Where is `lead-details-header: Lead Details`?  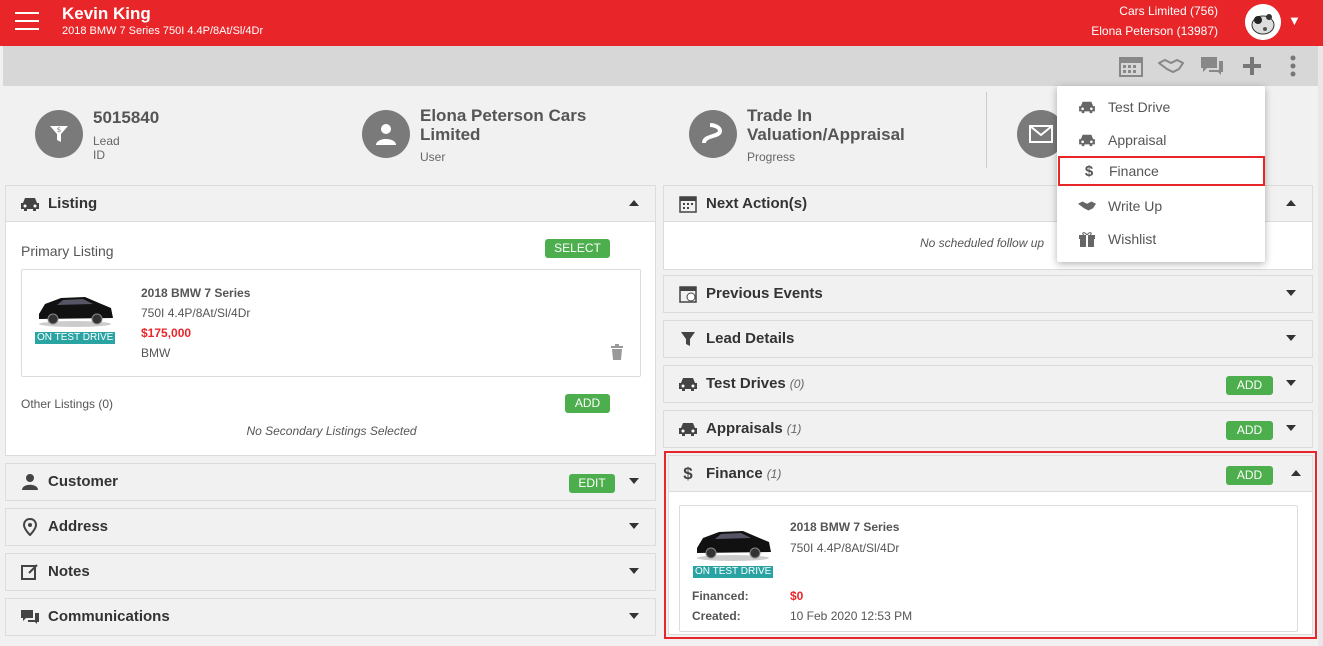 lead-details-header: Lead Details is located at coordinates (988, 339).